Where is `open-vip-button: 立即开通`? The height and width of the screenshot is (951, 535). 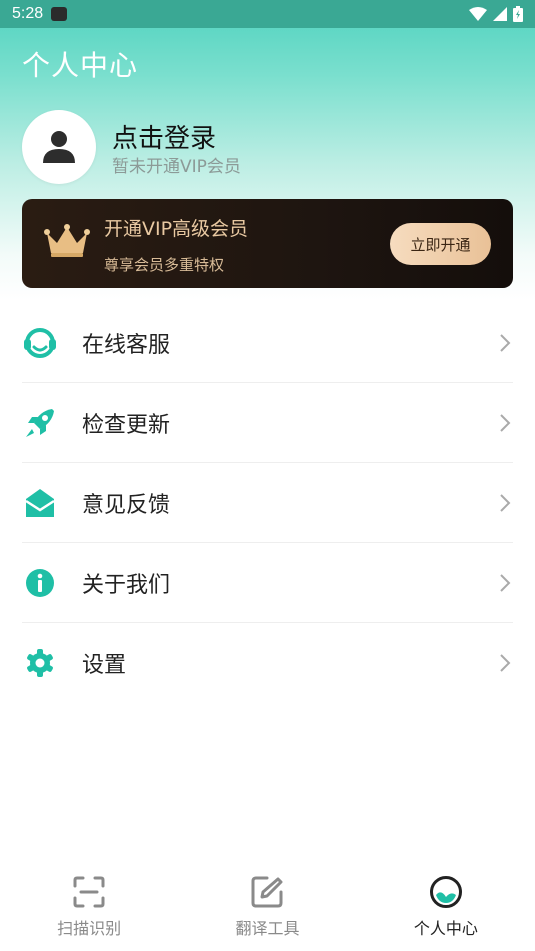 open-vip-button: 立即开通 is located at coordinates (440, 244).